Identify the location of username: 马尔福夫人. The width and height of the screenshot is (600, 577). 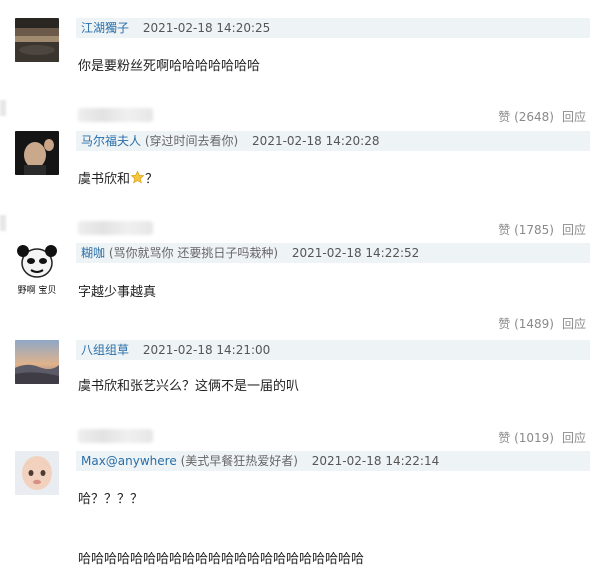
(111, 141).